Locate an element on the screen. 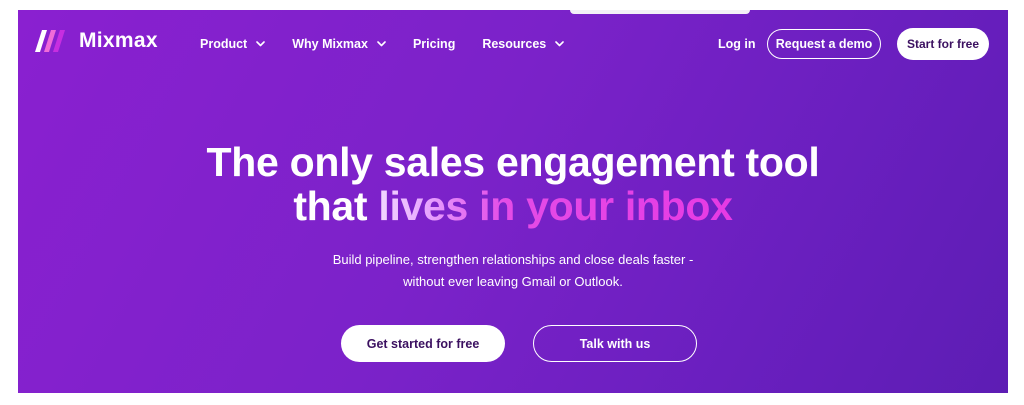 The image size is (1024, 405). mixmax-logo-icon is located at coordinates (50, 41).